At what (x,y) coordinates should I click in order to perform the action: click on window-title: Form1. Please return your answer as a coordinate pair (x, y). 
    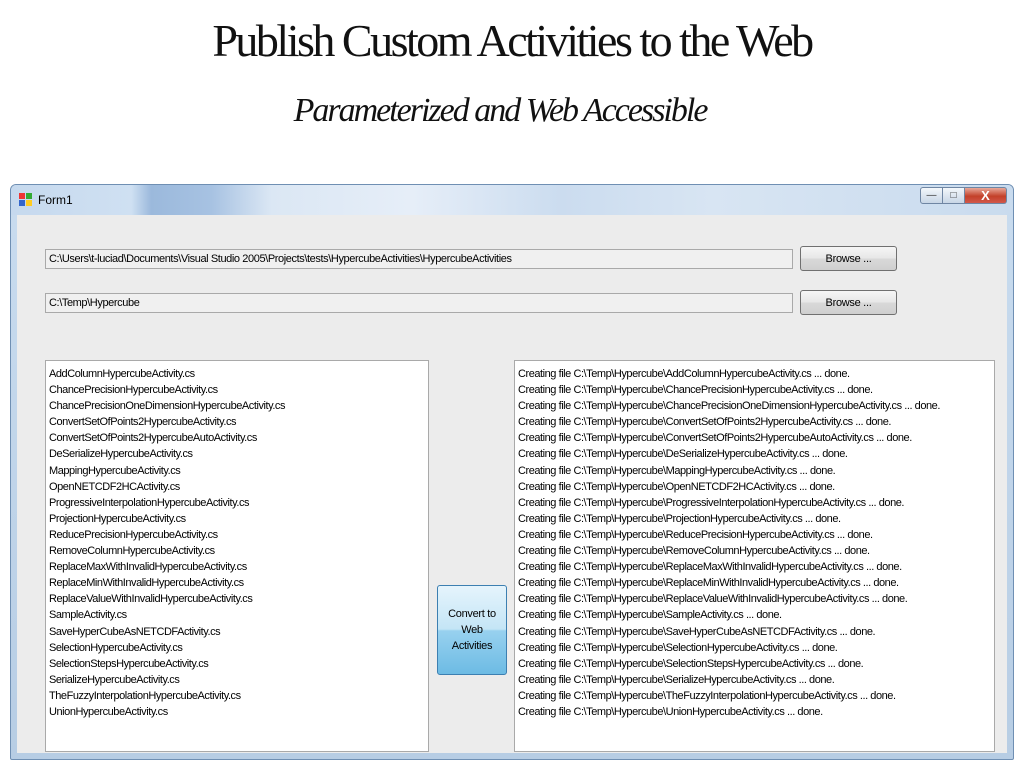
    Looking at the image, I should click on (55, 200).